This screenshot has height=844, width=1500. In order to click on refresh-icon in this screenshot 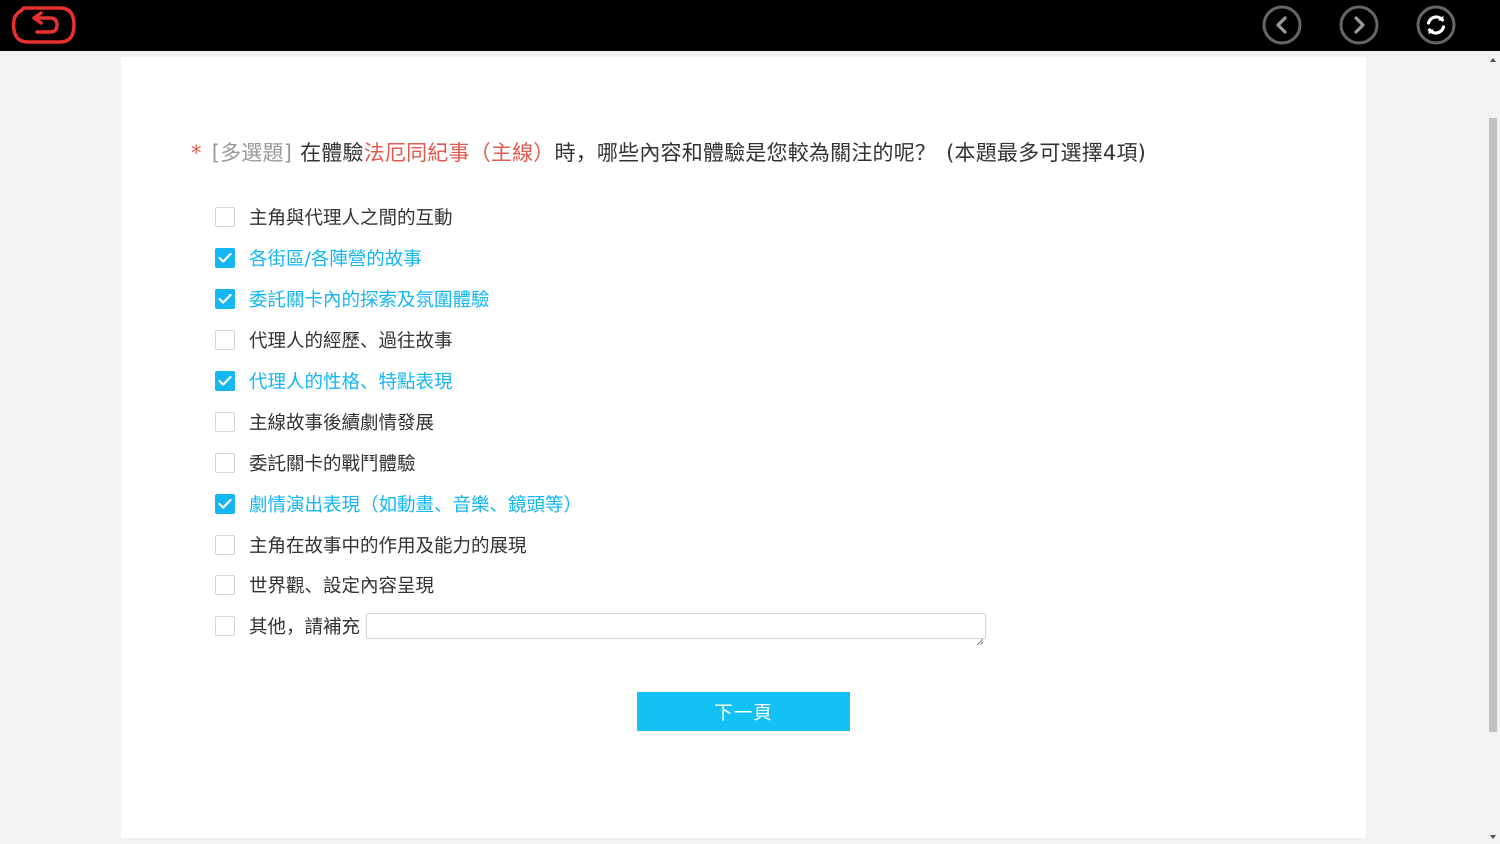, I will do `click(1436, 25)`.